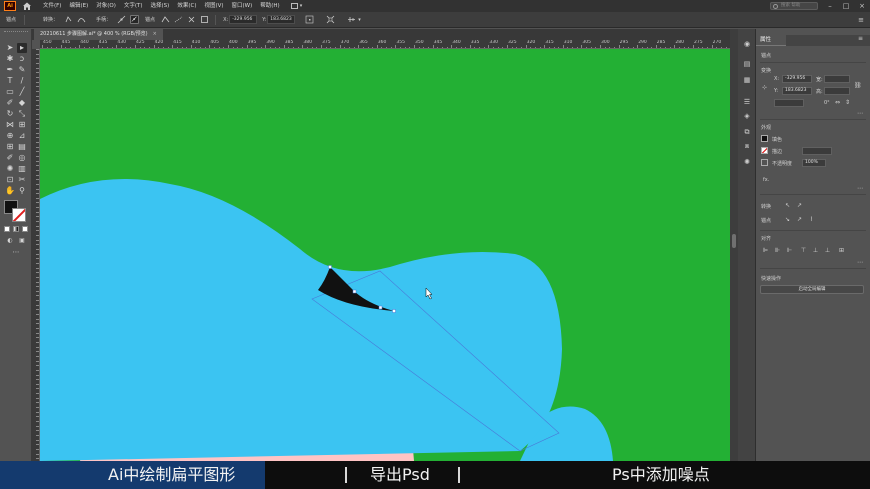  Describe the element at coordinates (860, 113) in the screenshot. I see `transform-more-icon: ⋯` at that location.